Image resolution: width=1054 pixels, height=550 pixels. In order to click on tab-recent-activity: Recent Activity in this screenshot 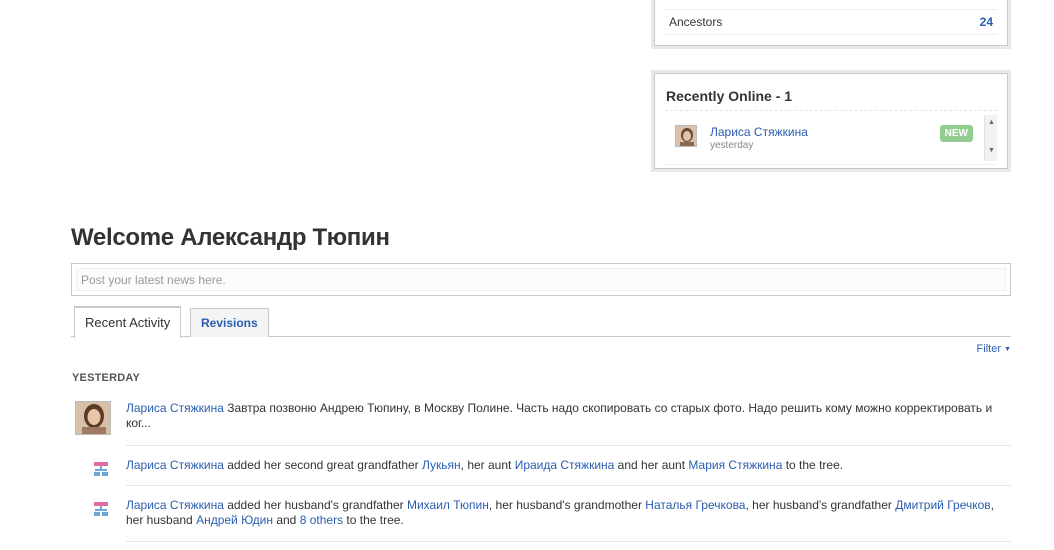, I will do `click(128, 322)`.